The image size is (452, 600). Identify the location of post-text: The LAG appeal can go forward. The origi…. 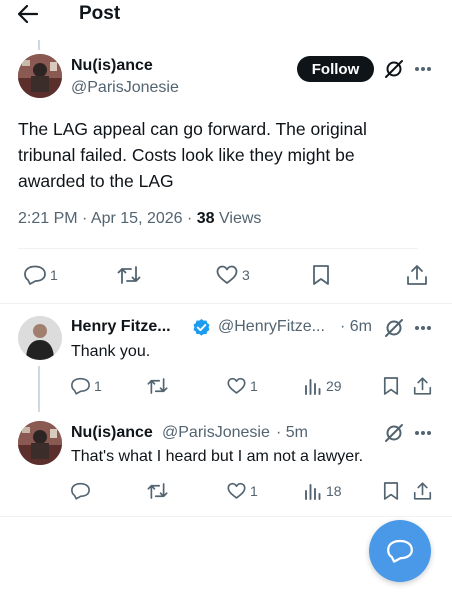
(192, 155).